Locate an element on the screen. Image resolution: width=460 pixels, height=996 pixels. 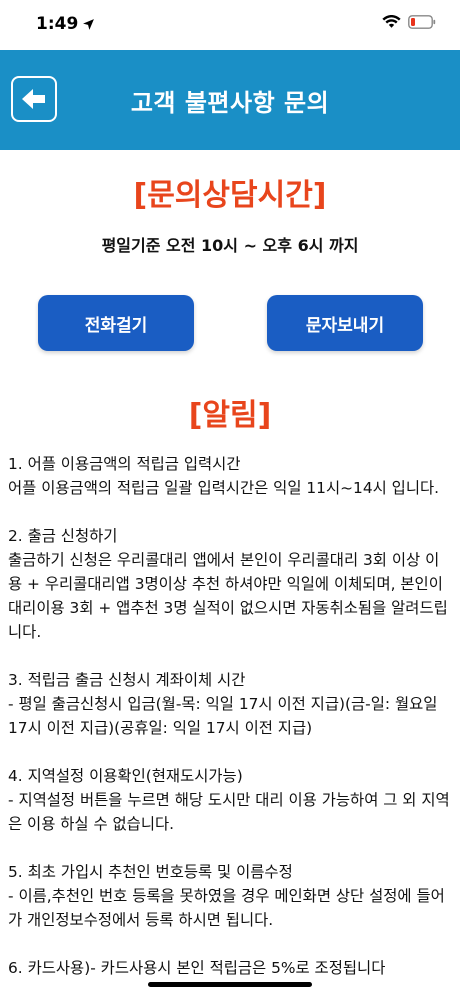
notice-item: 6. 카드사용)- 카드사용시 본인 적립금은 5%로 조정됩니다 is located at coordinates (230, 968).